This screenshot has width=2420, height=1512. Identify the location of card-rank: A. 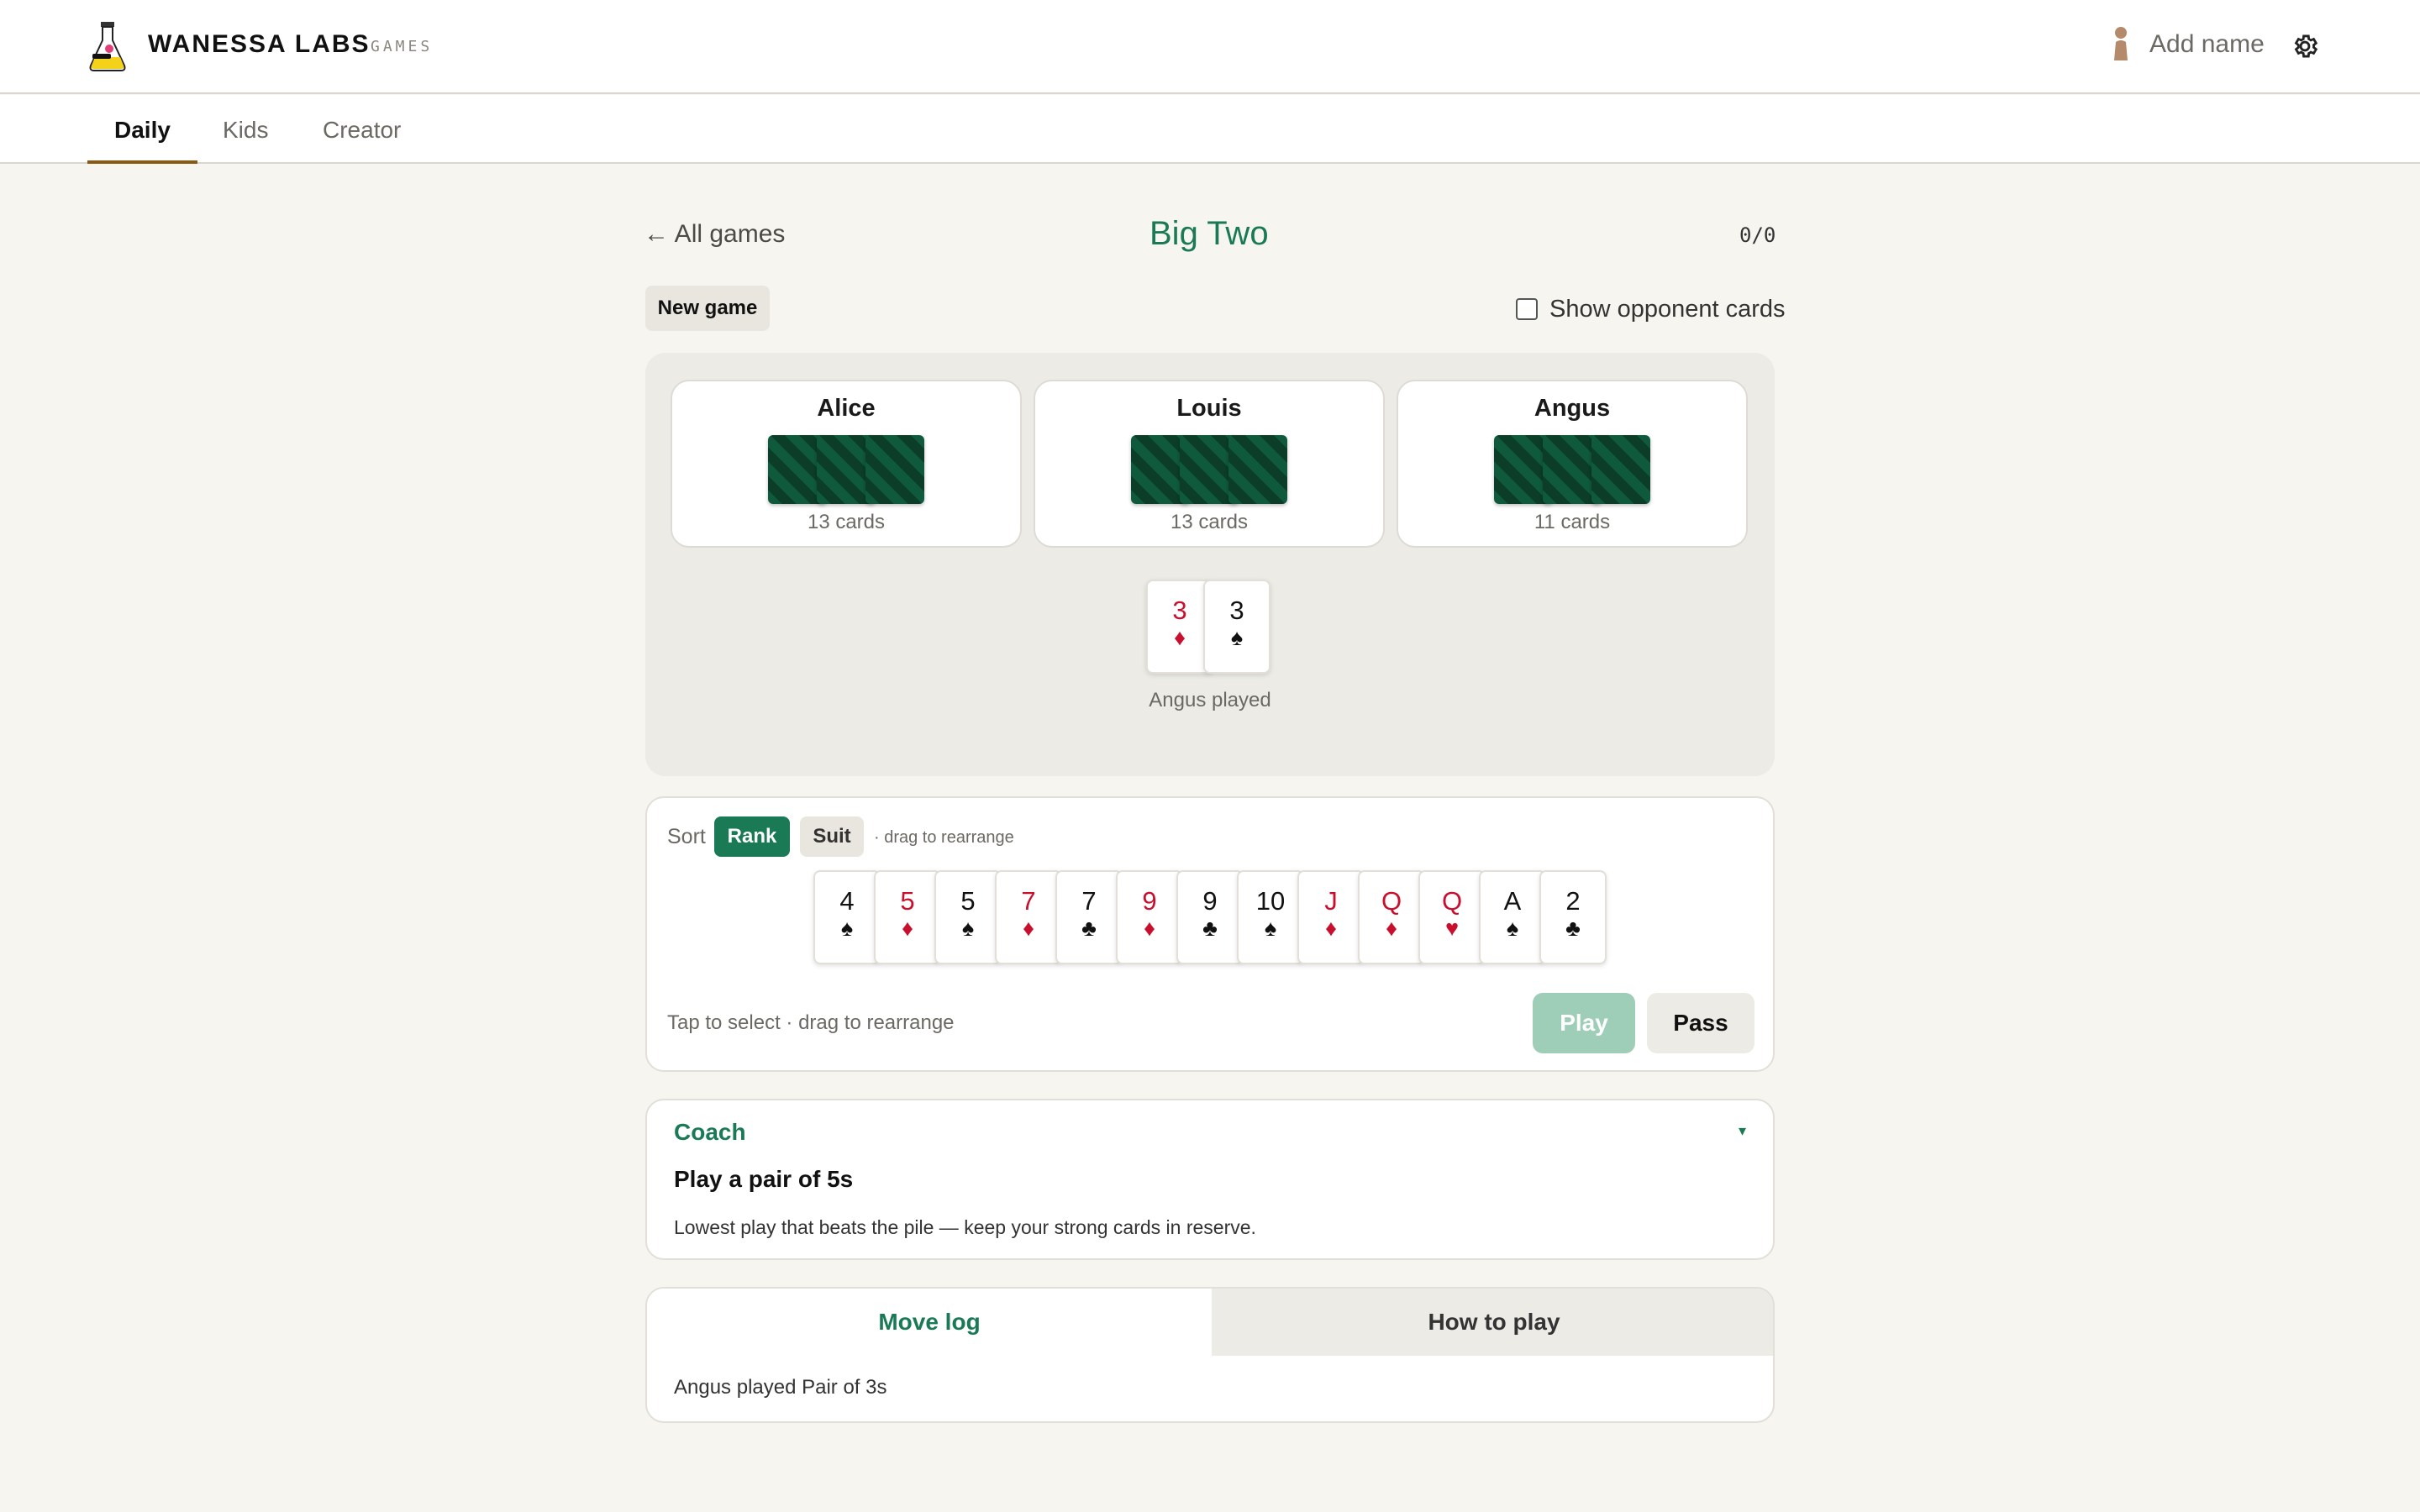
(1512, 901).